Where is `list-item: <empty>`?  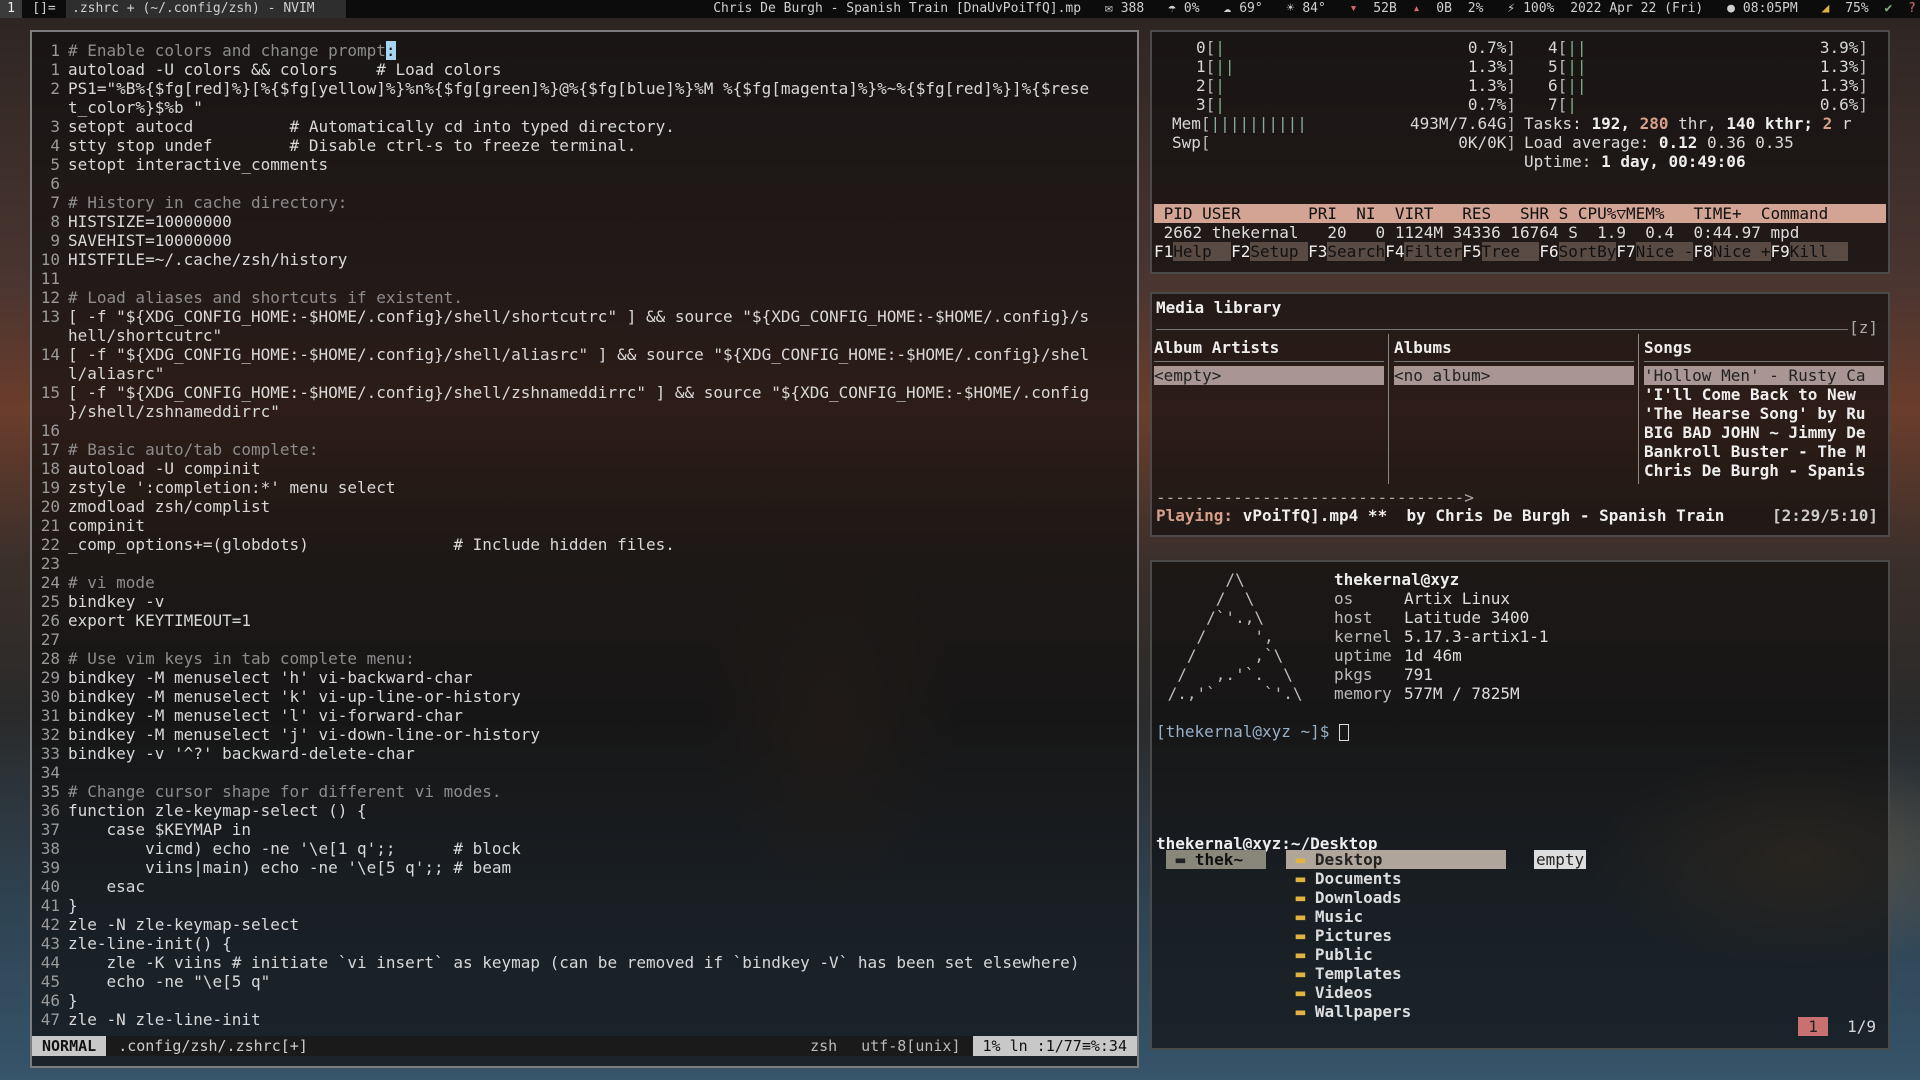 list-item: <empty> is located at coordinates (1269, 375).